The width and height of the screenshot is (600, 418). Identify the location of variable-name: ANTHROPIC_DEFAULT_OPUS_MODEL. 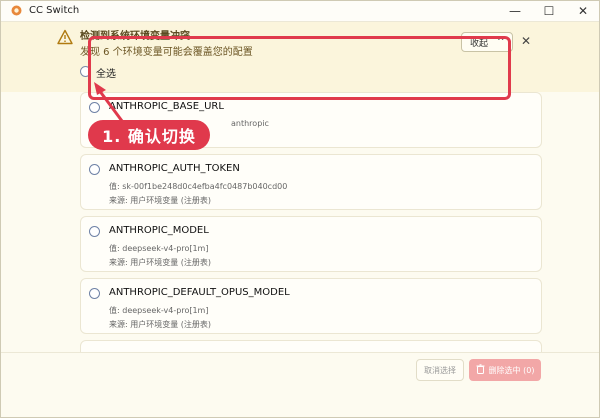
(199, 292).